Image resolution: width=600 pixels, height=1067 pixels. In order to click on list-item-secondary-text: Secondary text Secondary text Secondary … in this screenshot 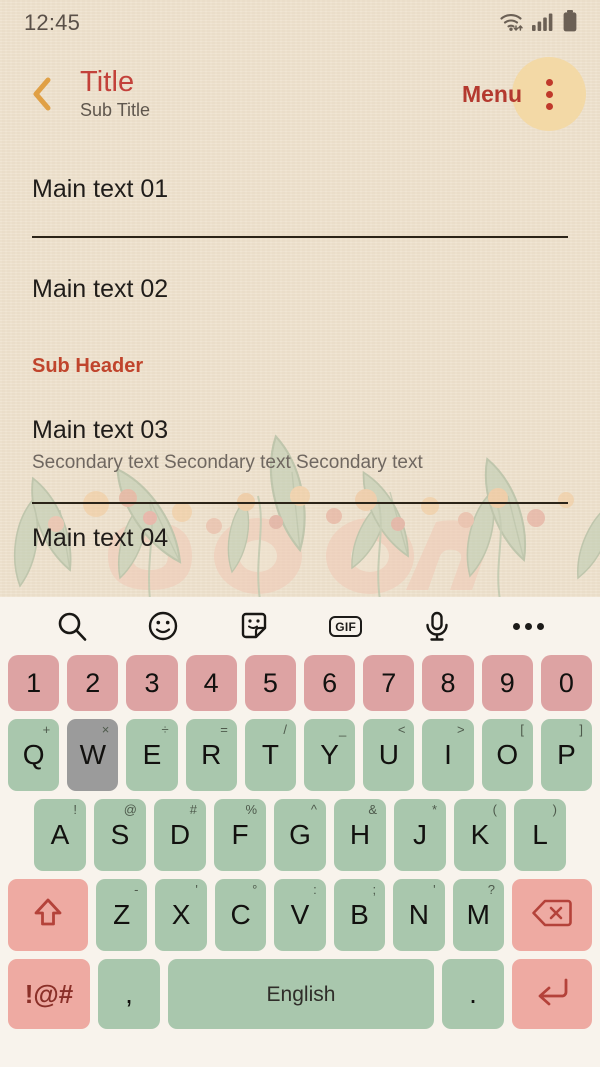, I will do `click(227, 462)`.